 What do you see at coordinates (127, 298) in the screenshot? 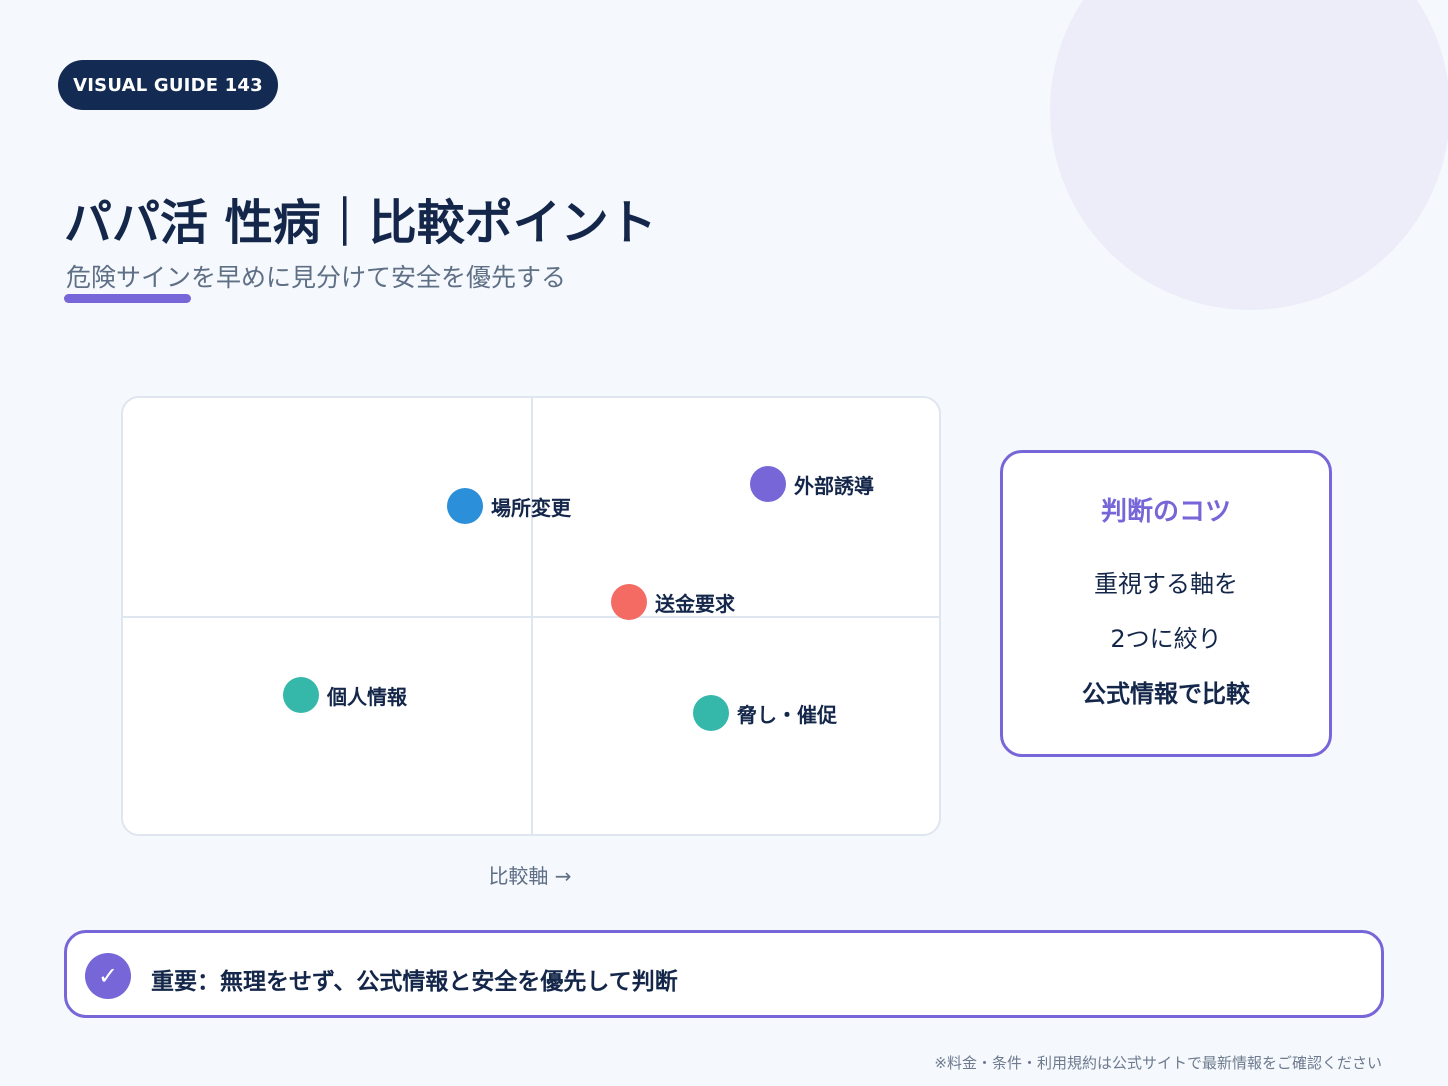
I see `title-underline` at bounding box center [127, 298].